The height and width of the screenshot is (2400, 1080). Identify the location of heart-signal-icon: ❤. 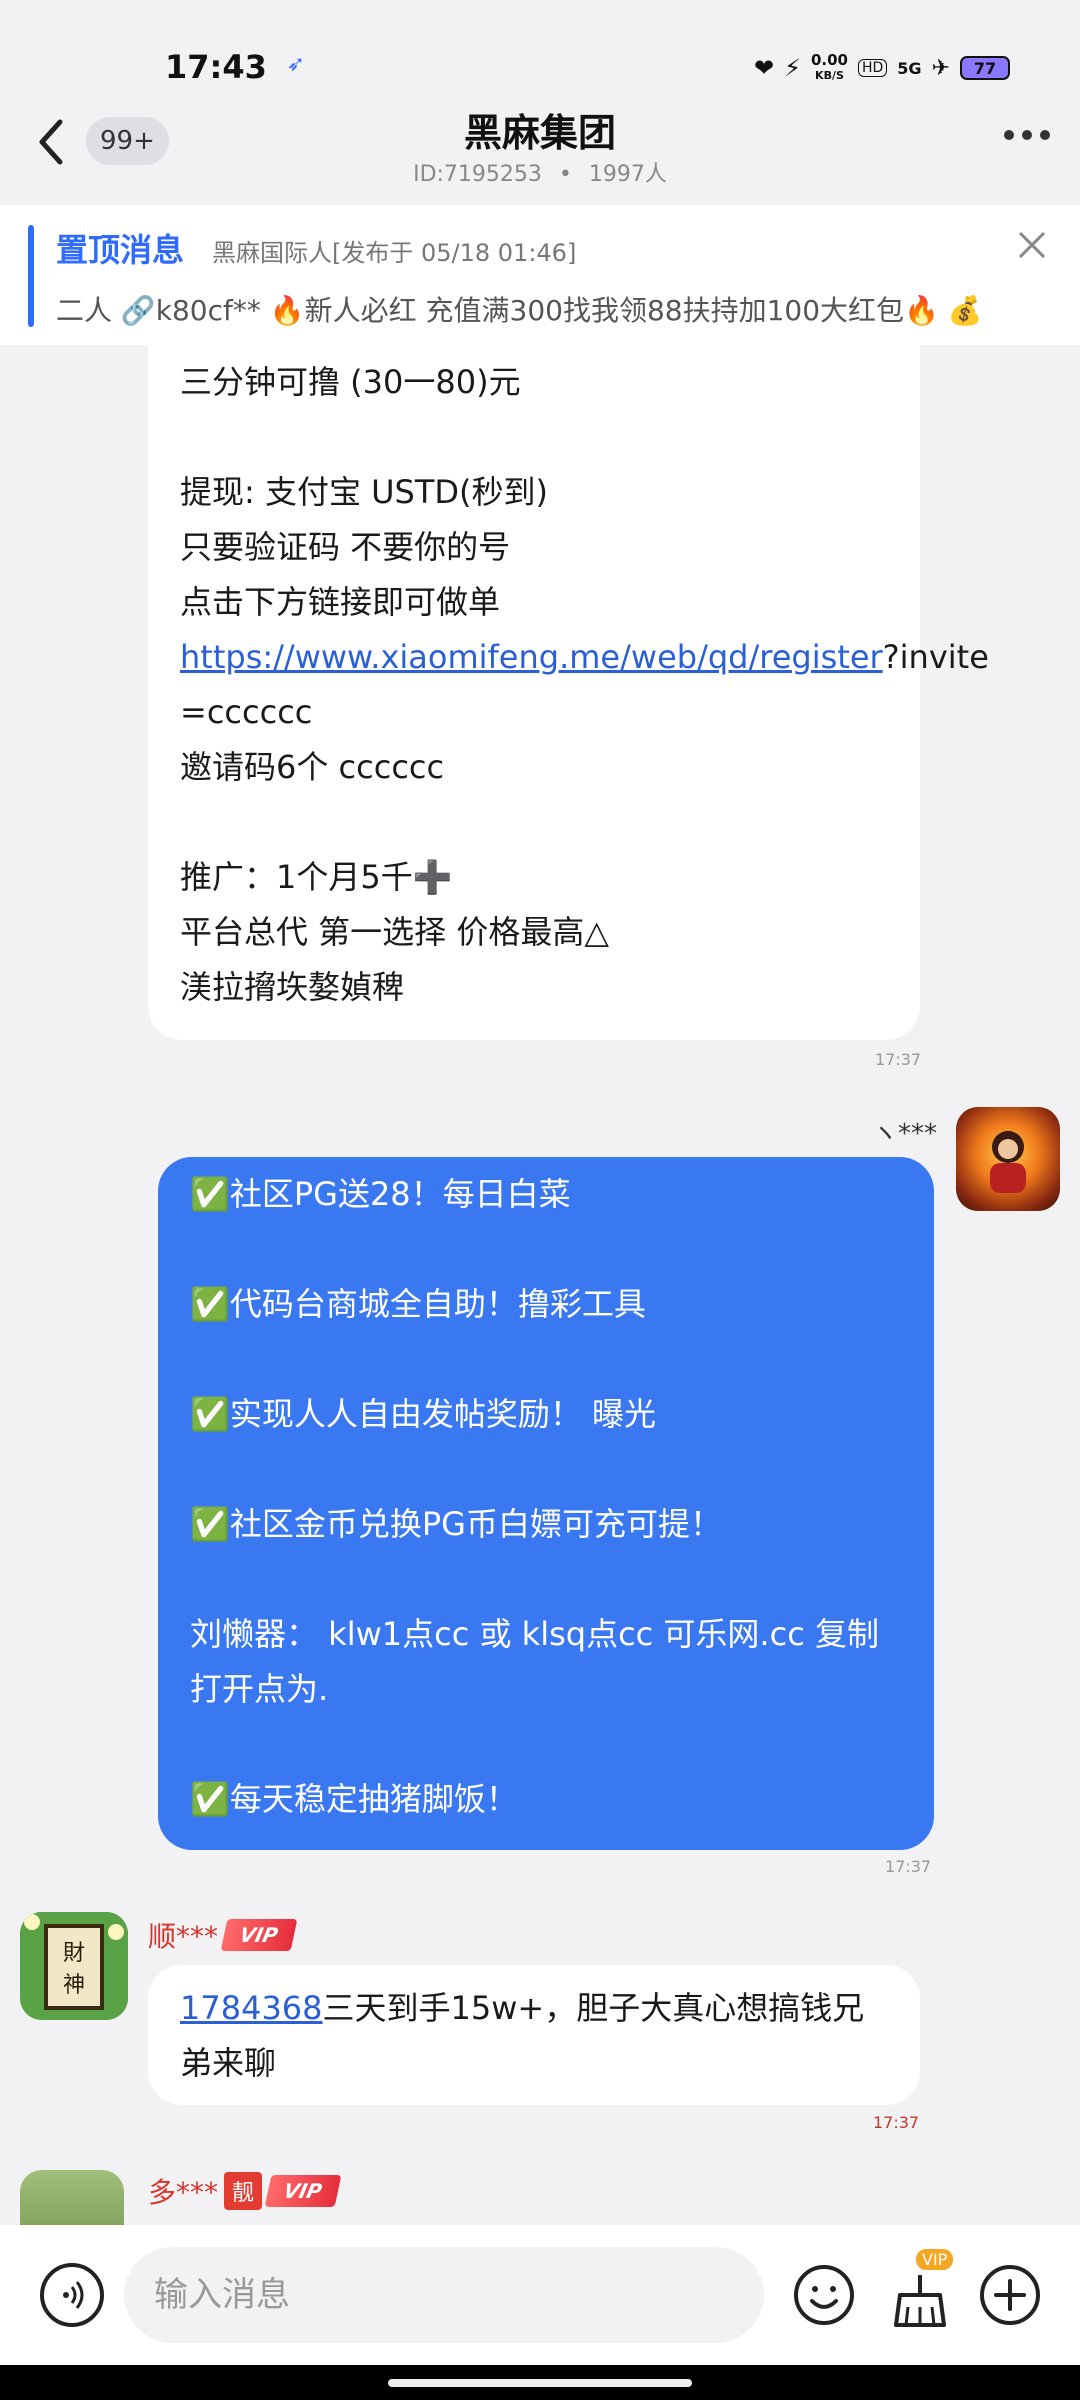
(764, 68).